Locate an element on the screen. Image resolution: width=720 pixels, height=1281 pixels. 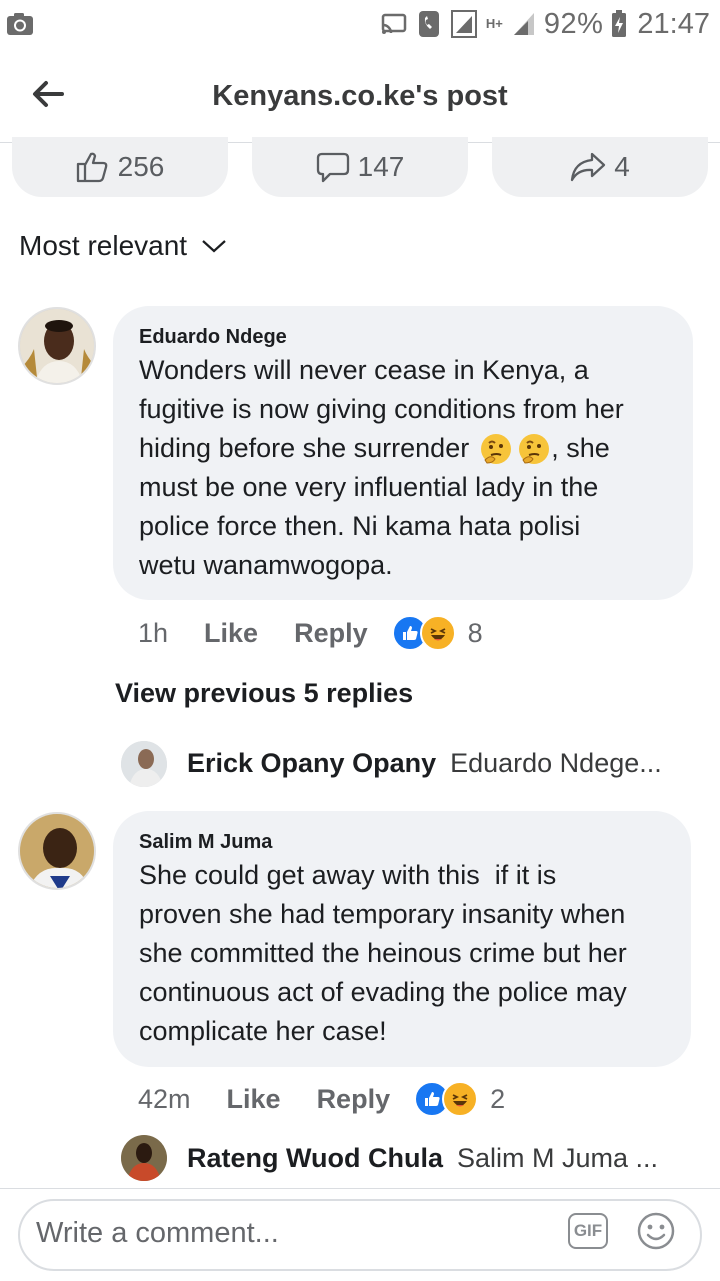
call-icon is located at coordinates (428, 24).